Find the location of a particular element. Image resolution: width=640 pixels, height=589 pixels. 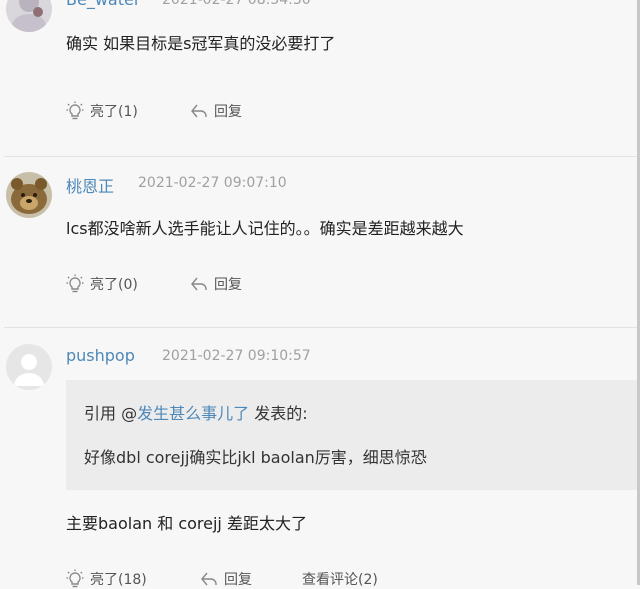

quote-prefix: 引用 @ is located at coordinates (111, 413).